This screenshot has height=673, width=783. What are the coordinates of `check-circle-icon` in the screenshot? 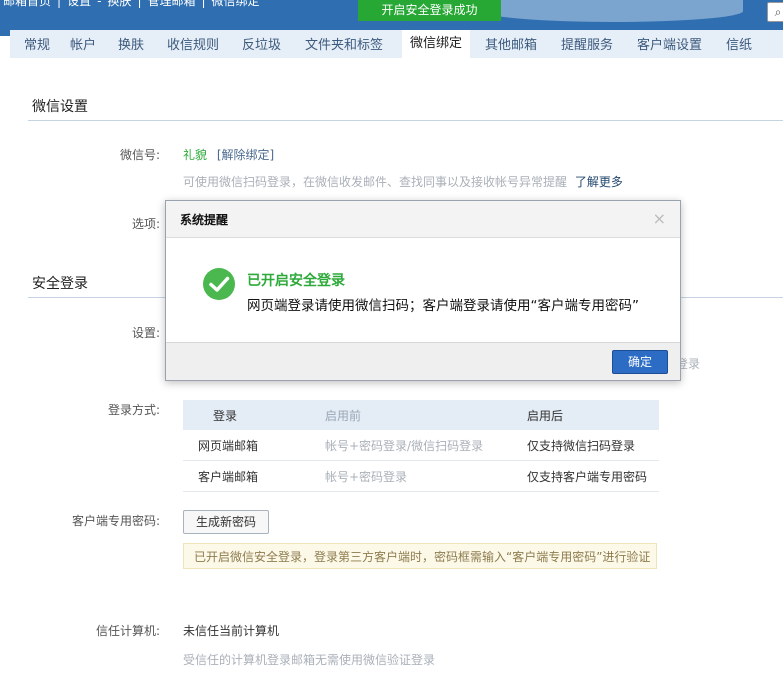 It's located at (219, 284).